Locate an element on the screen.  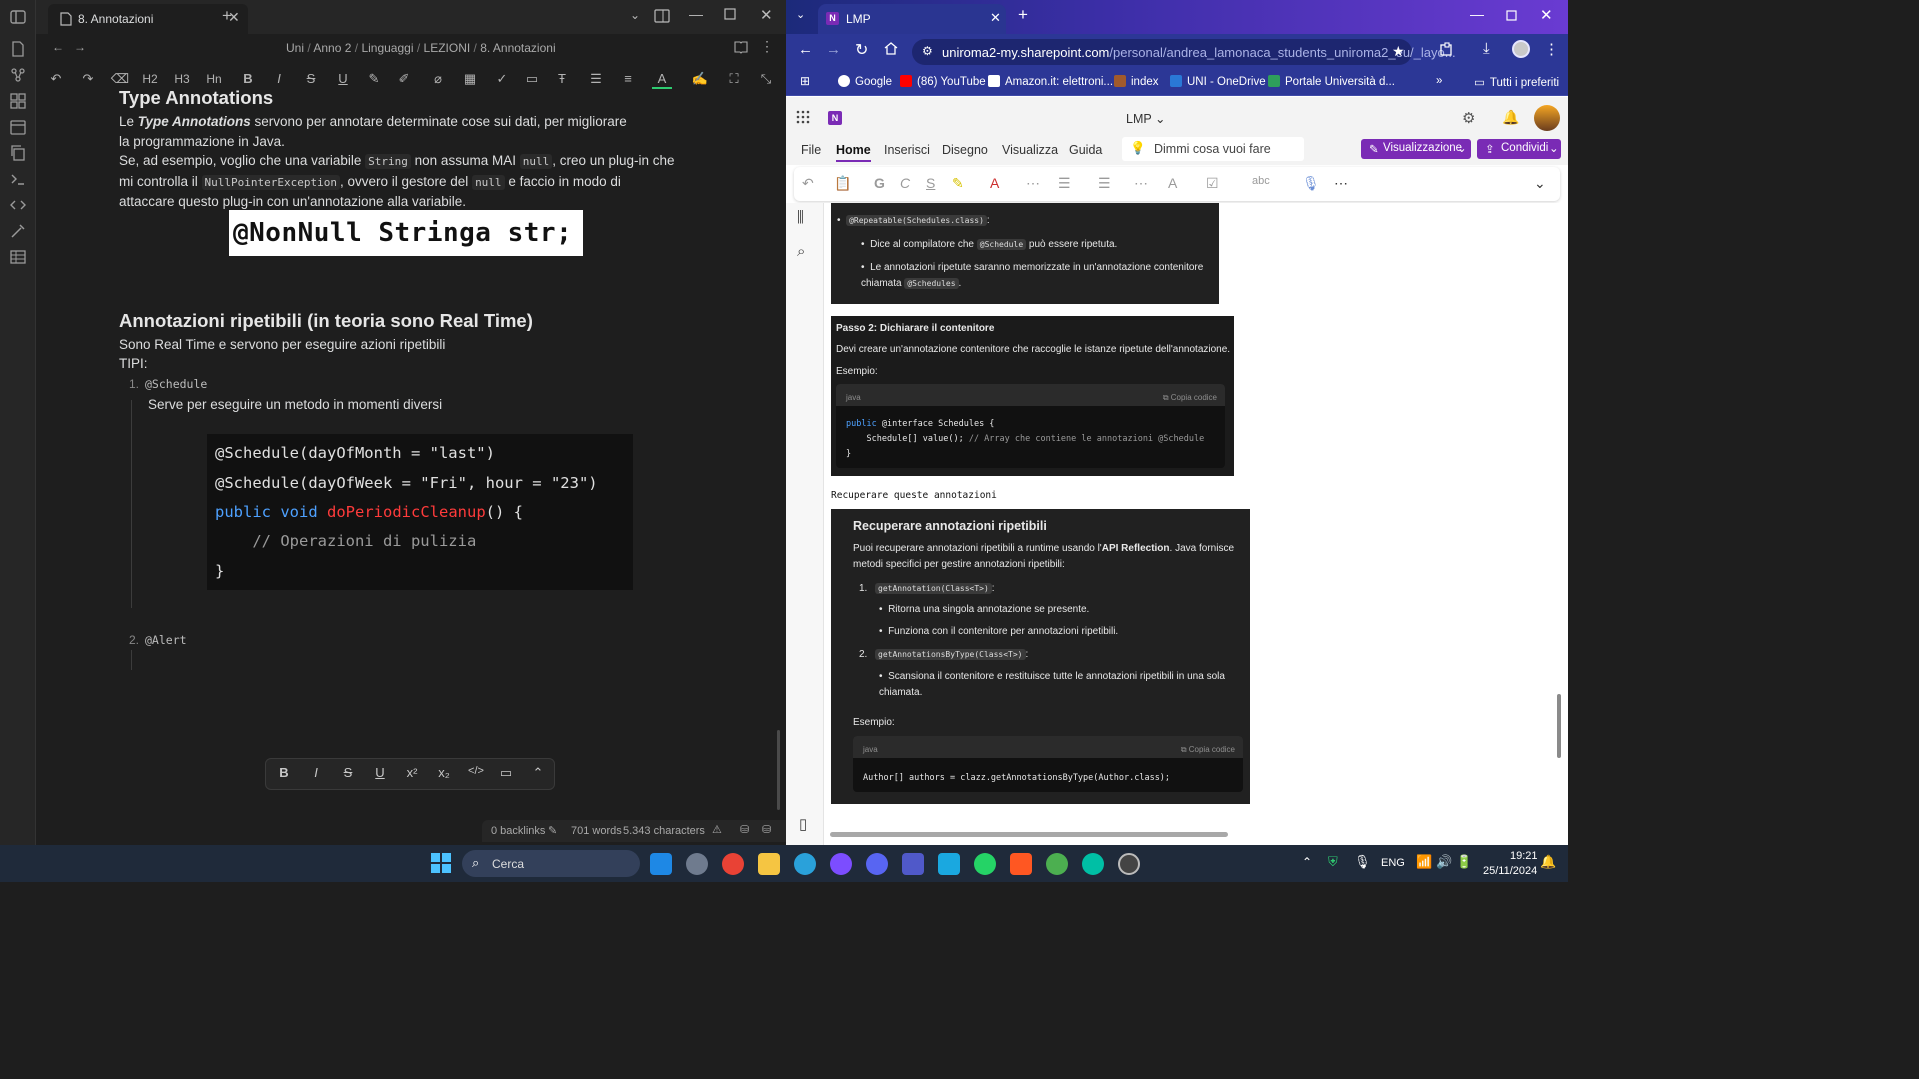
apps-icon: ⊞ is located at coordinates (805, 81).